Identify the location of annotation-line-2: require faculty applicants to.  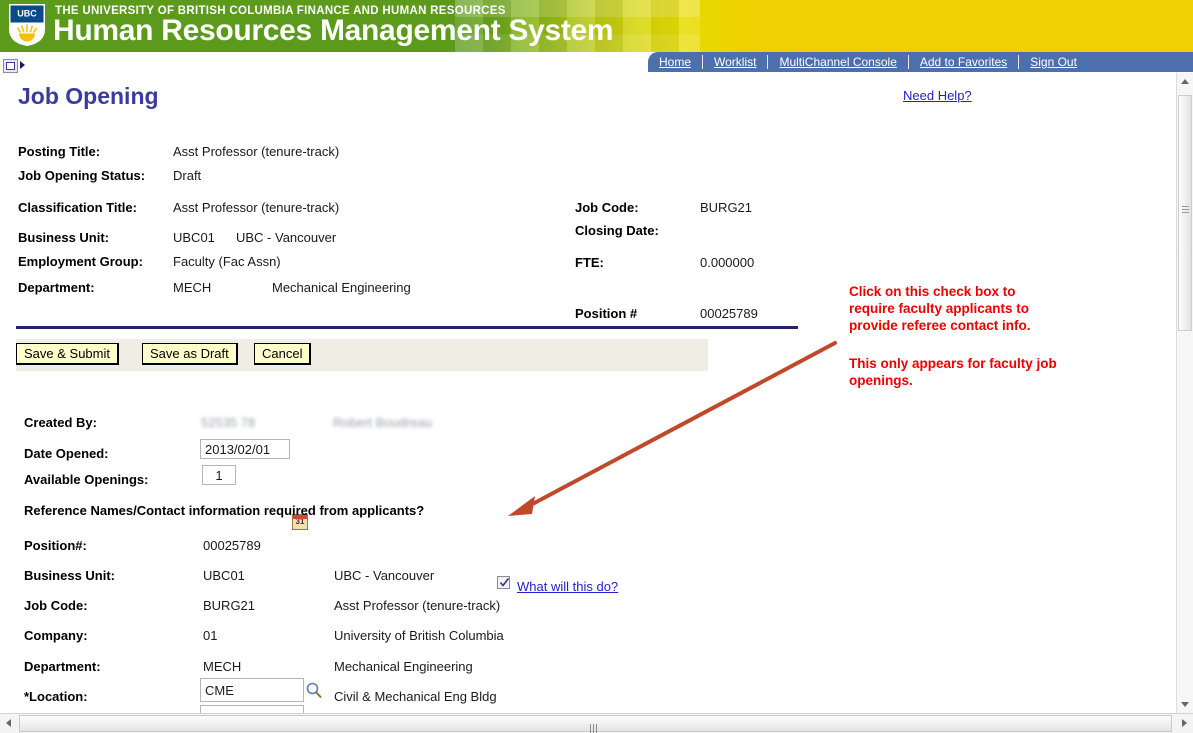
(939, 308).